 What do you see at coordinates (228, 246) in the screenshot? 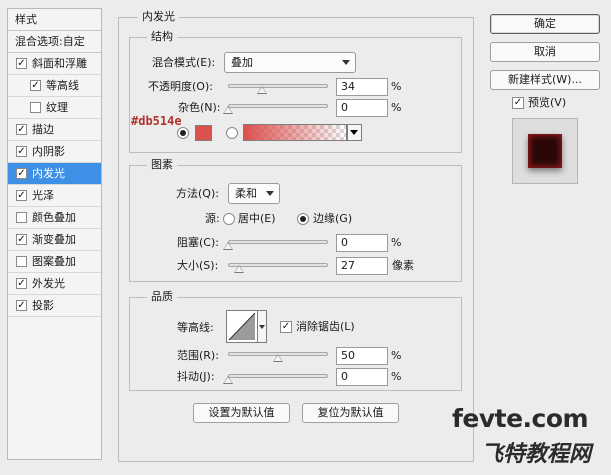
I see `choke-slider-thumb` at bounding box center [228, 246].